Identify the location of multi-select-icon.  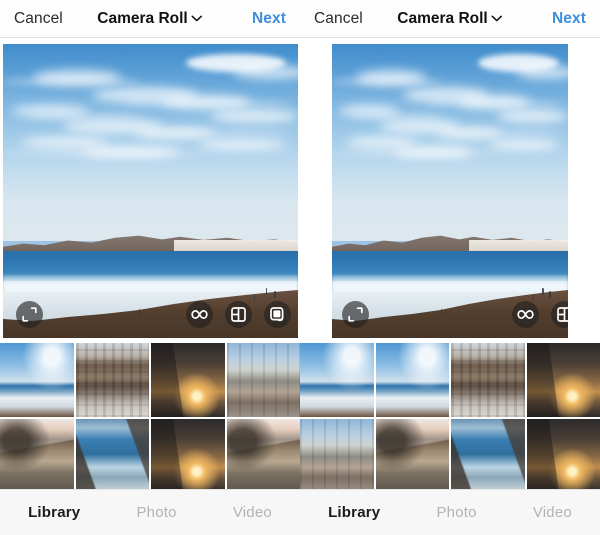
(277, 314).